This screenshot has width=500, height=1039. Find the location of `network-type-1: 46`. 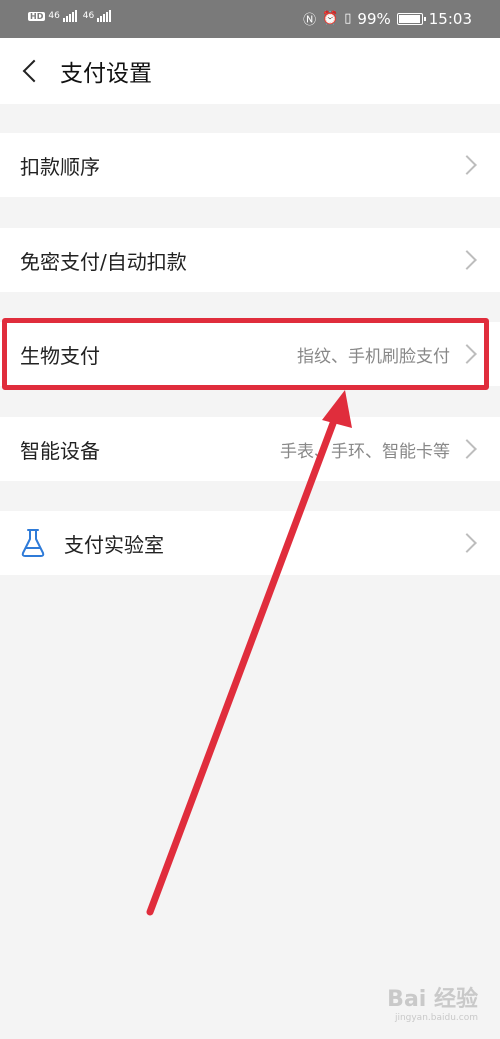

network-type-1: 46 is located at coordinates (54, 16).